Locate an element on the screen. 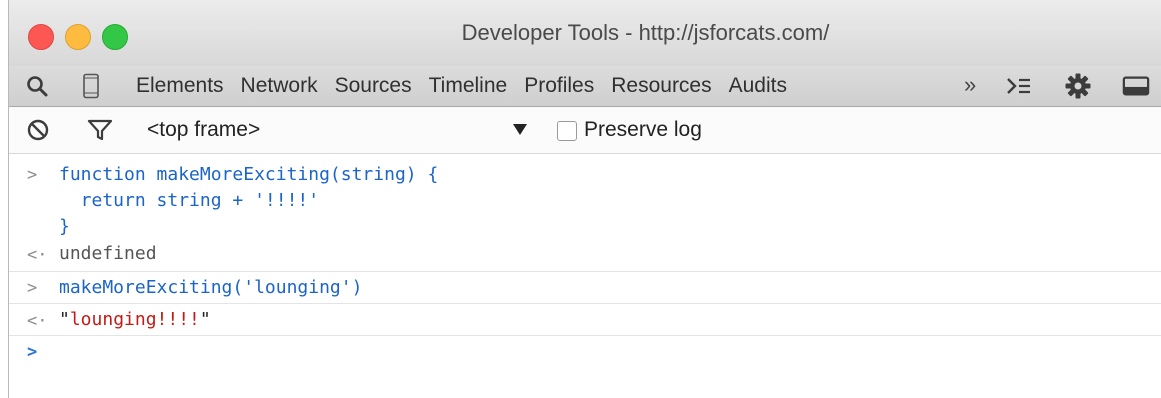  code-line: makeMoreExciting('lounging') is located at coordinates (211, 287).